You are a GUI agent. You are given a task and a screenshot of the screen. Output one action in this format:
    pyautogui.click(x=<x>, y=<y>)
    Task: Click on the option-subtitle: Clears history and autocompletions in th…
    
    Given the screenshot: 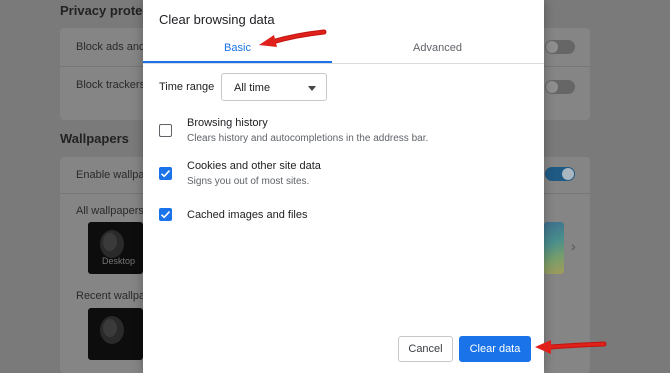 What is the action you would take?
    pyautogui.click(x=308, y=138)
    